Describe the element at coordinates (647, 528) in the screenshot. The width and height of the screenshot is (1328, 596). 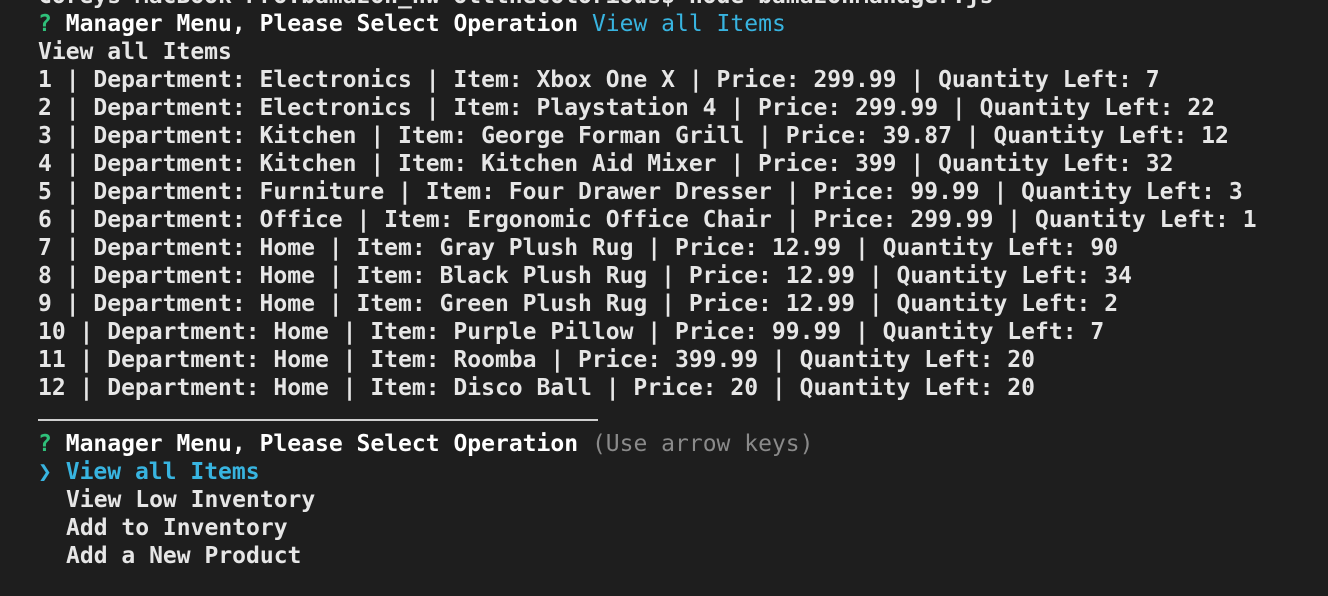
I see `menu-option-add-to-inventory: Add to Inventory` at that location.